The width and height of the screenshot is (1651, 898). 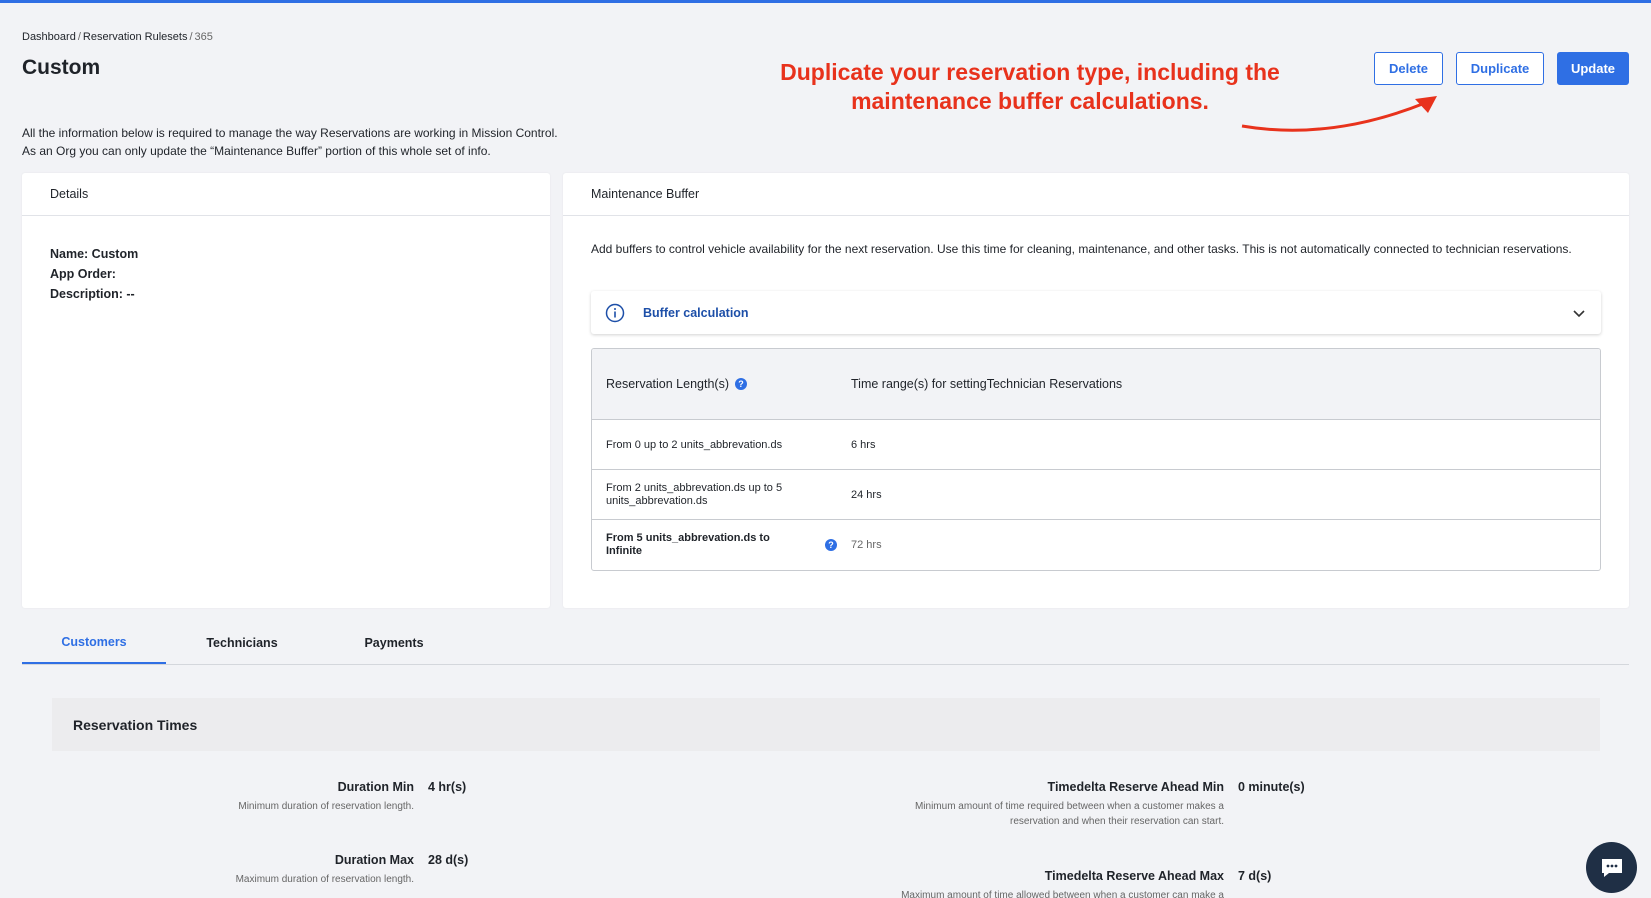 I want to click on info-circle-icon, so click(x=615, y=312).